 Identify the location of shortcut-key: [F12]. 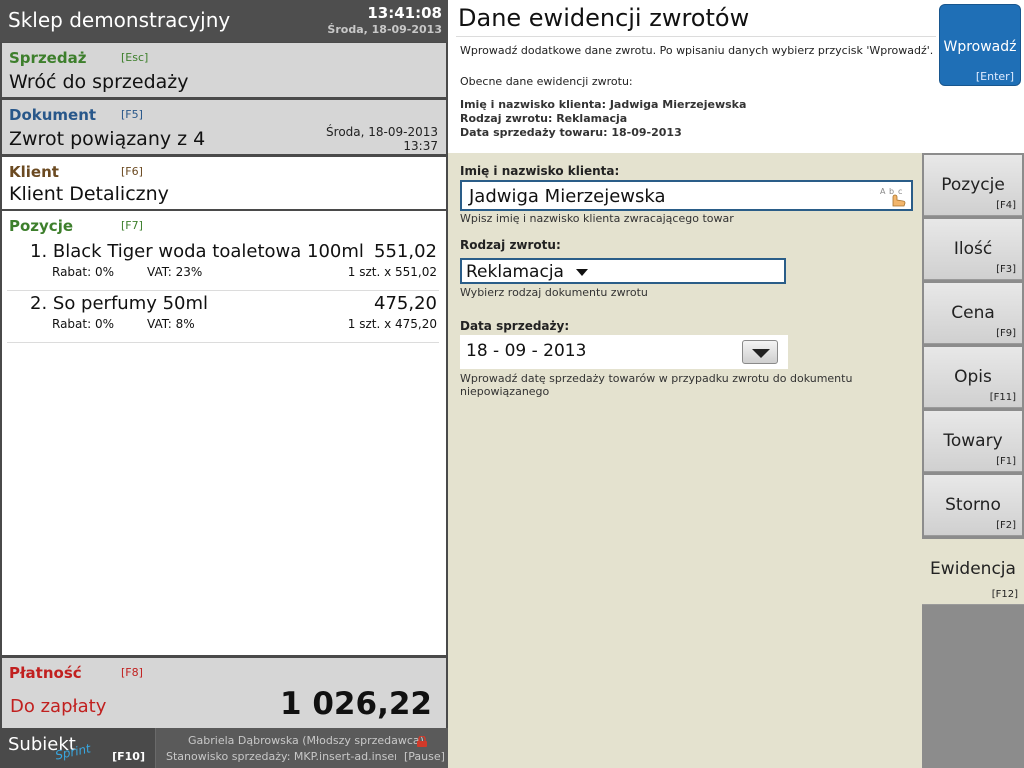
(1004, 594).